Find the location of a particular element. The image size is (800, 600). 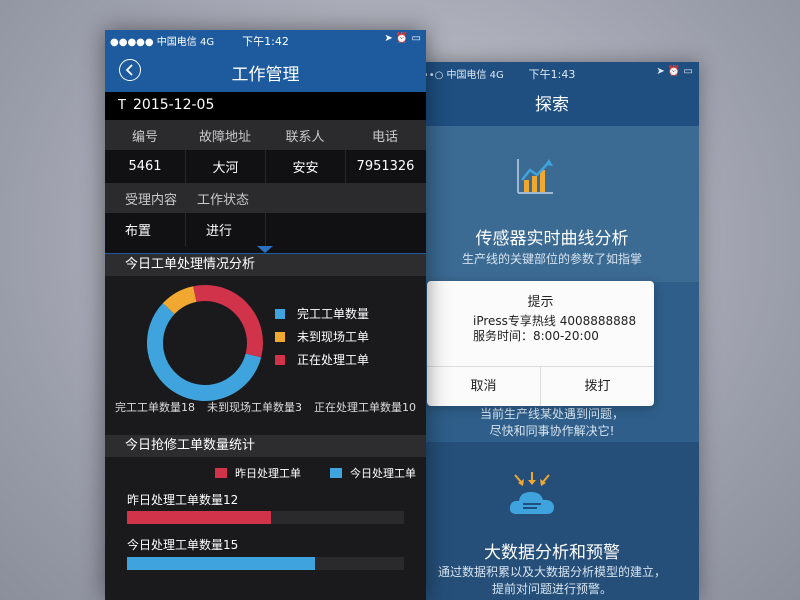

legend-today: 今日处理工单 is located at coordinates (373, 473).